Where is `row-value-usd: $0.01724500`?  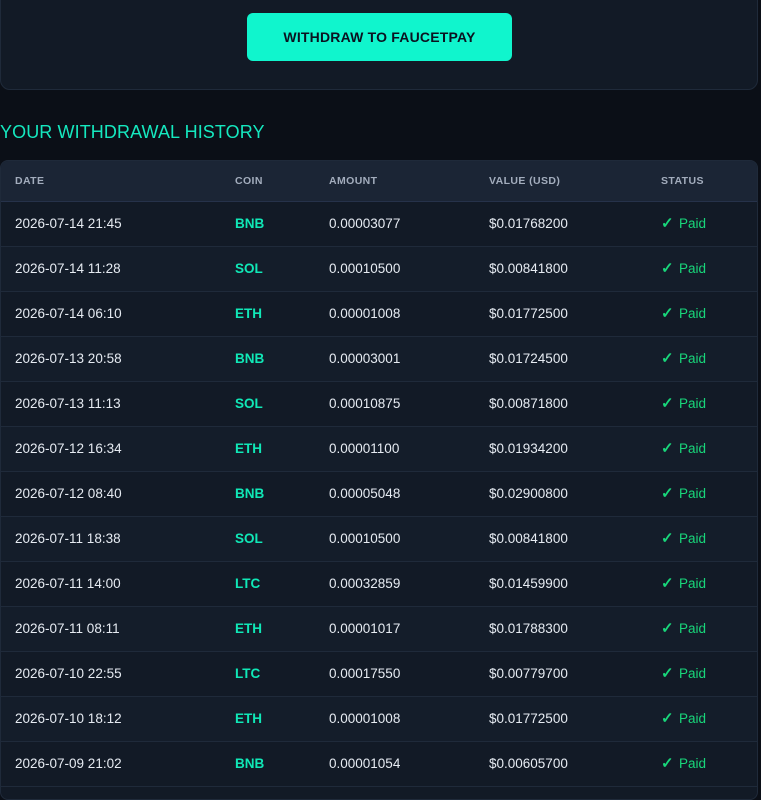 row-value-usd: $0.01724500 is located at coordinates (528, 358).